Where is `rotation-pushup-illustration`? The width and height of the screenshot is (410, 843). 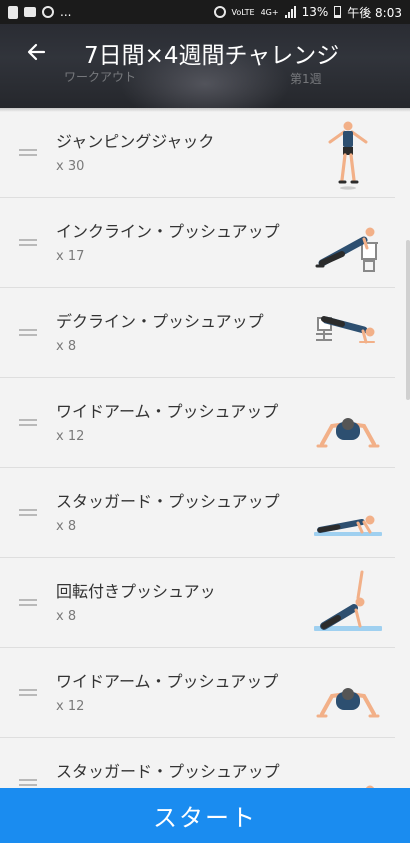 rotation-pushup-illustration is located at coordinates (348, 604).